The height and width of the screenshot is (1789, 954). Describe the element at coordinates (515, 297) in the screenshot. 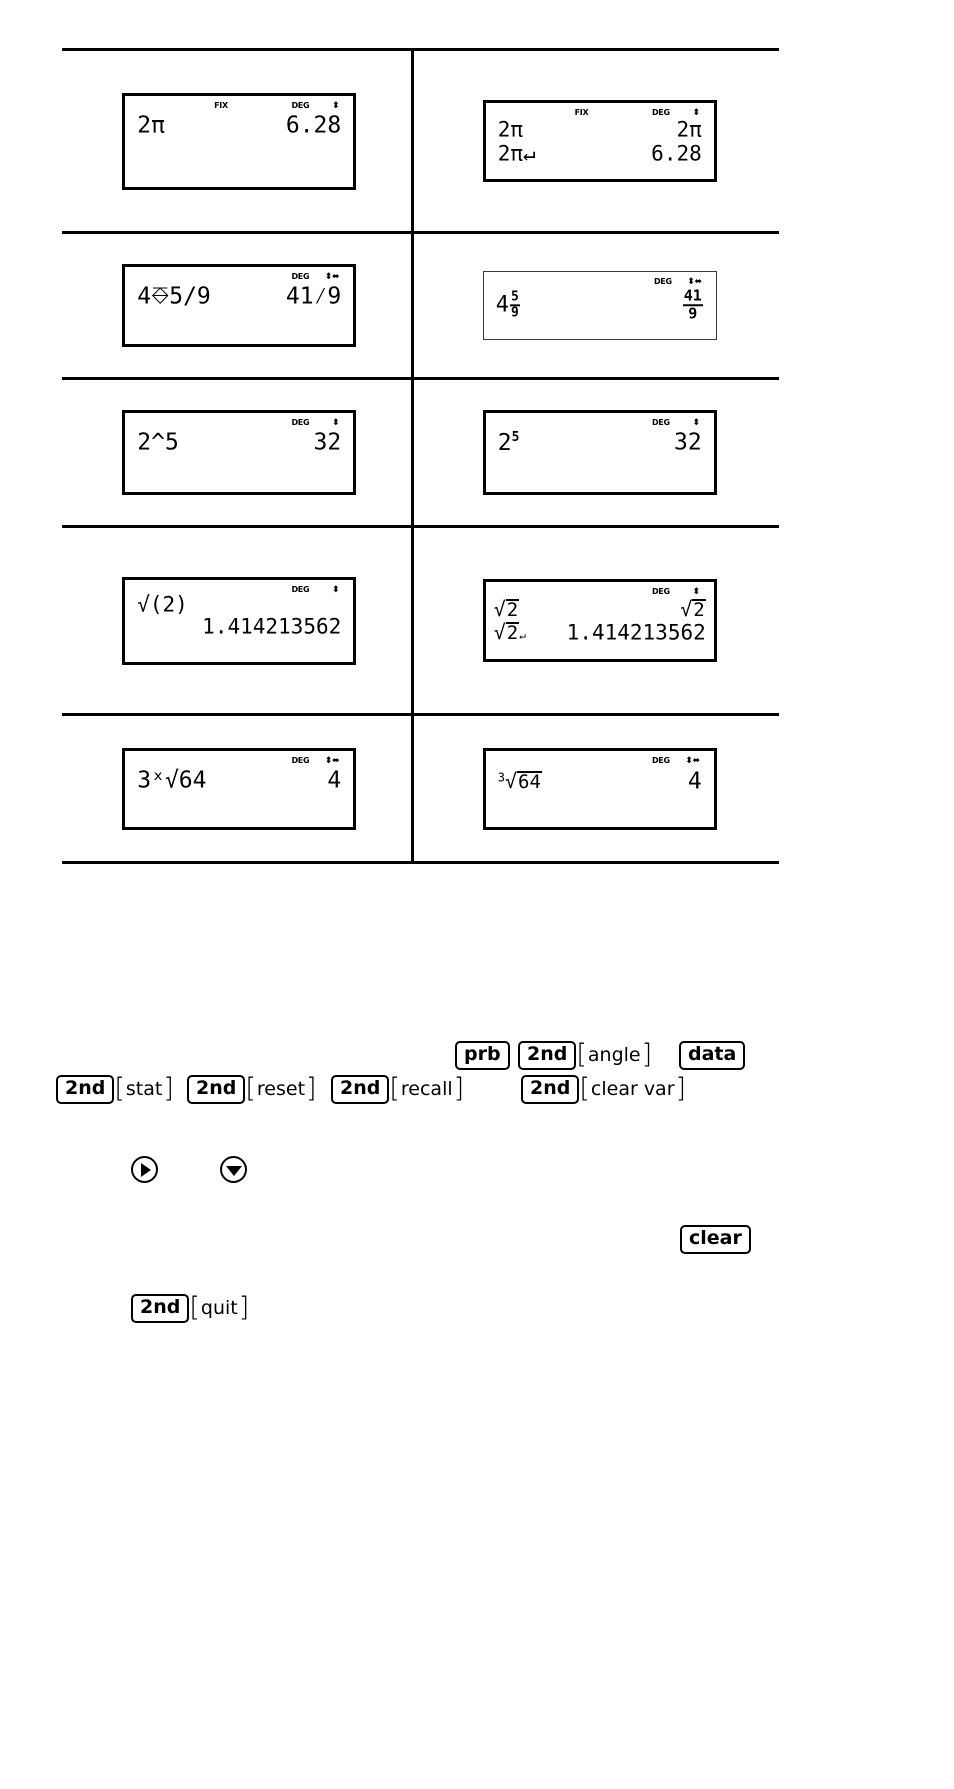

I see `mixed-numerator: 5` at that location.